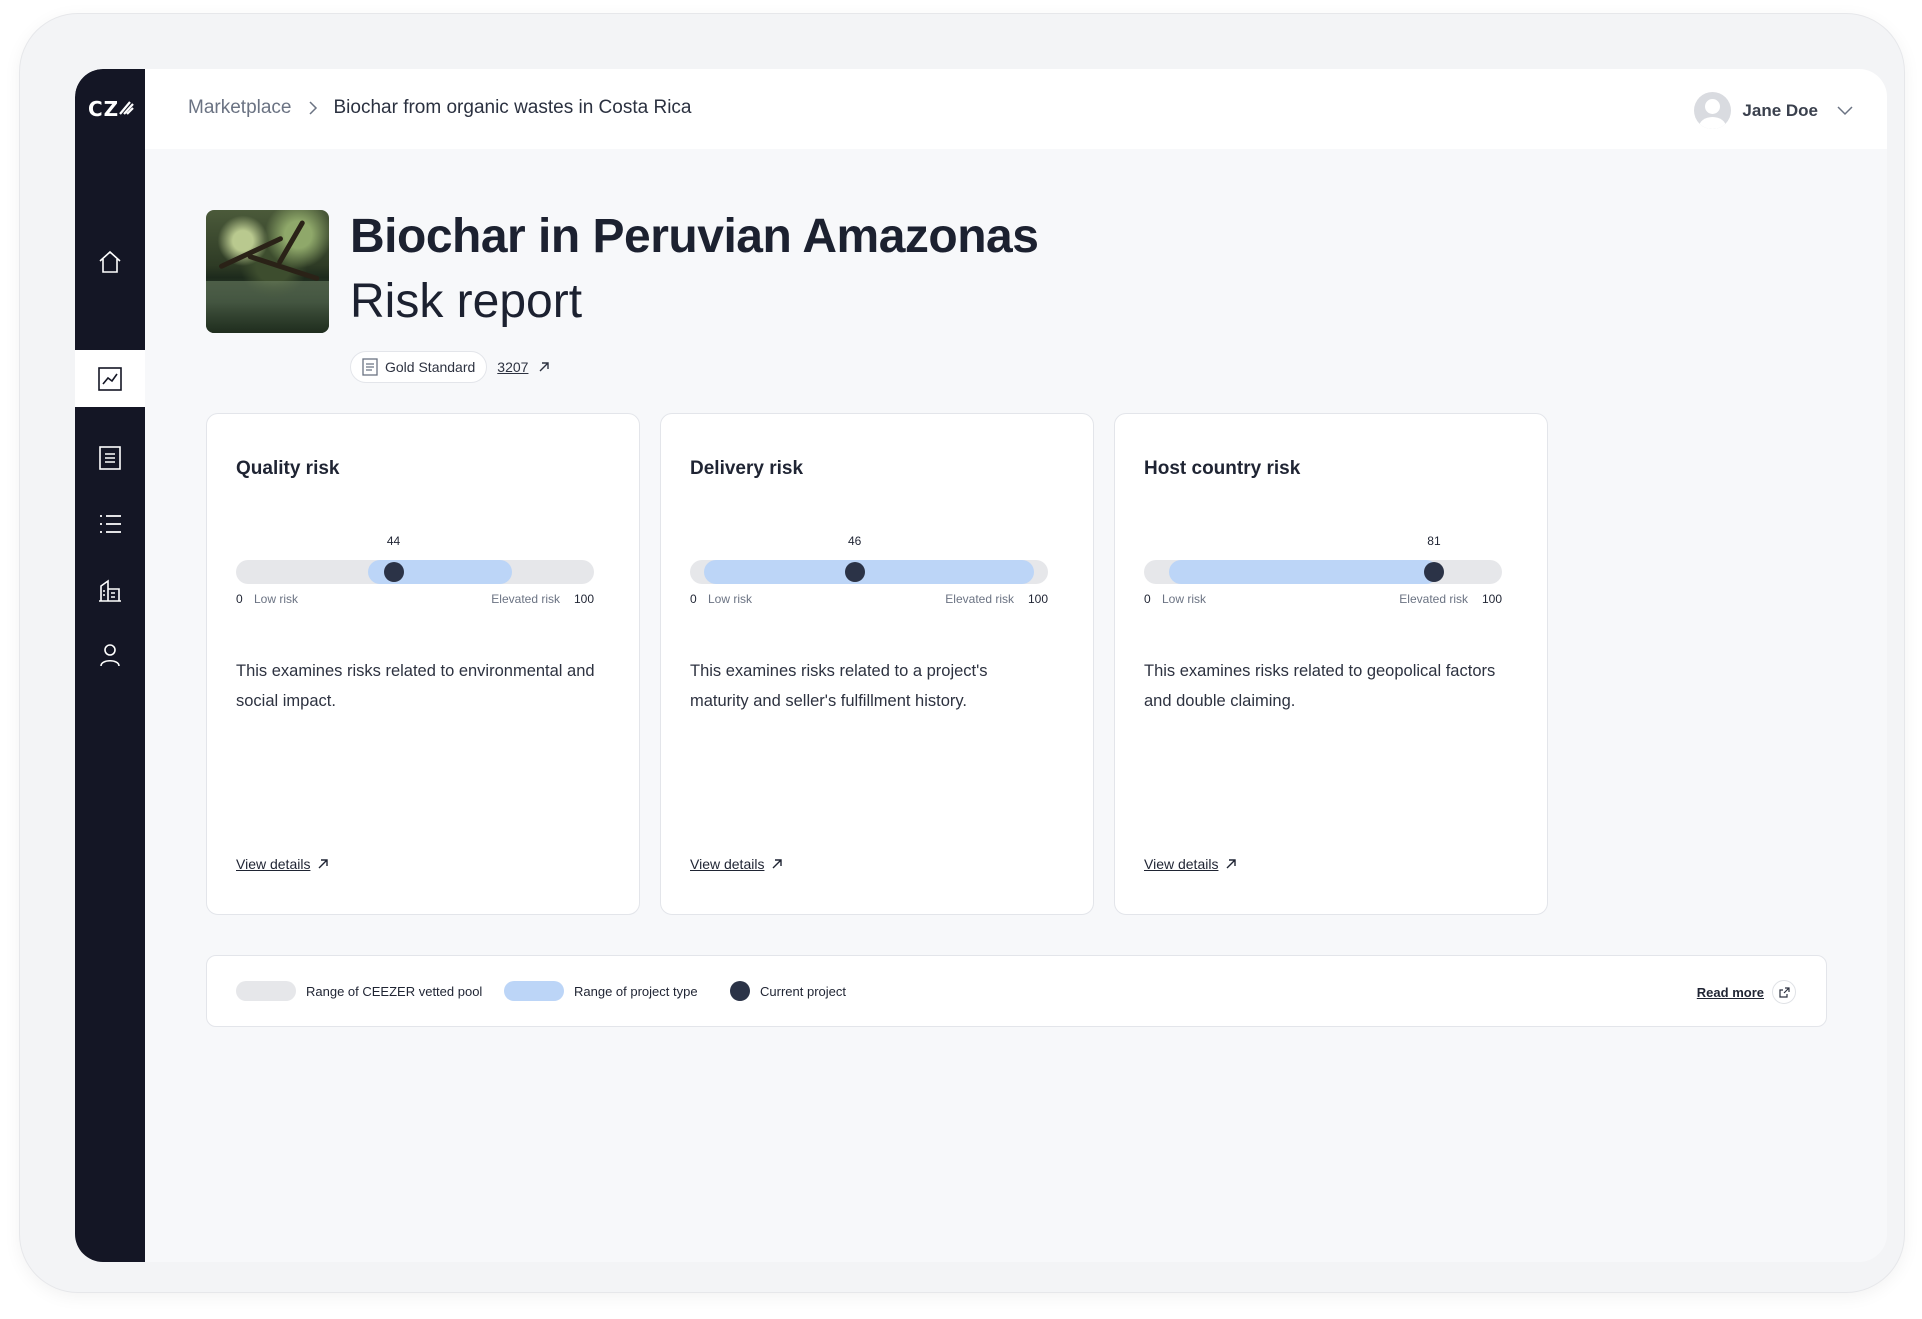  I want to click on document-icon, so click(110, 458).